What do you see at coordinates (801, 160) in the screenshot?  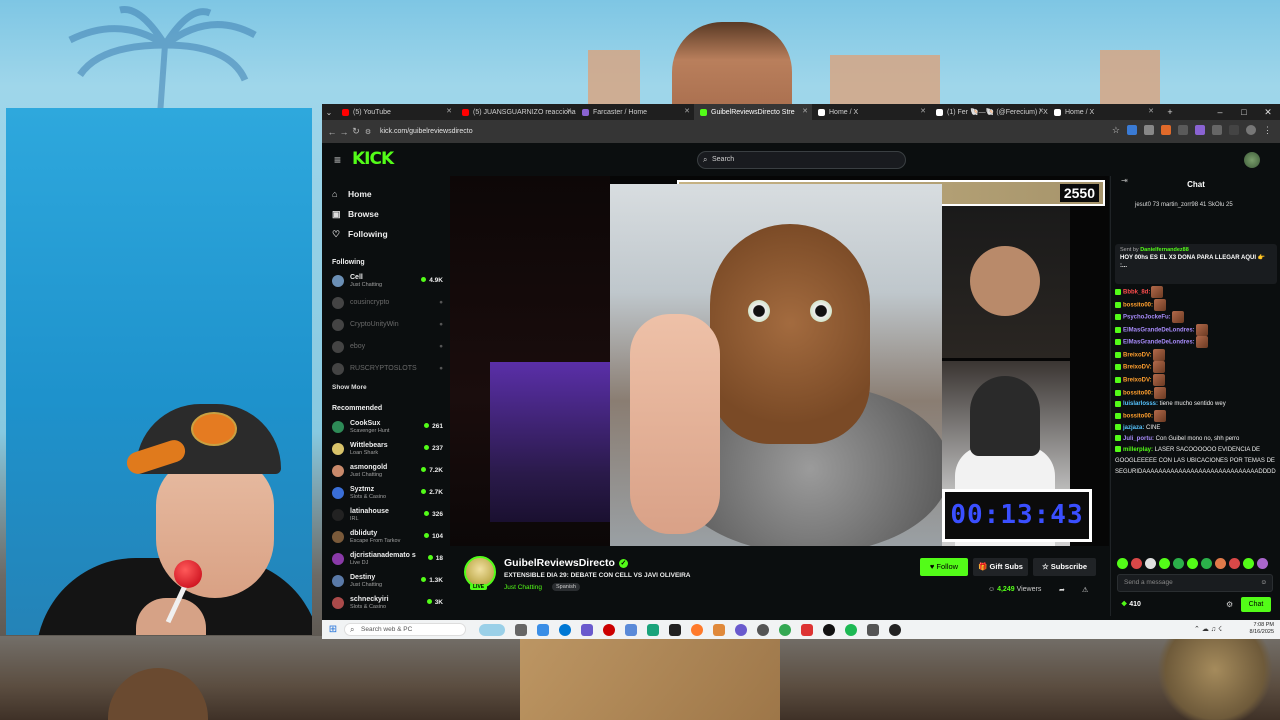 I see `search-input: ⌕ Search` at bounding box center [801, 160].